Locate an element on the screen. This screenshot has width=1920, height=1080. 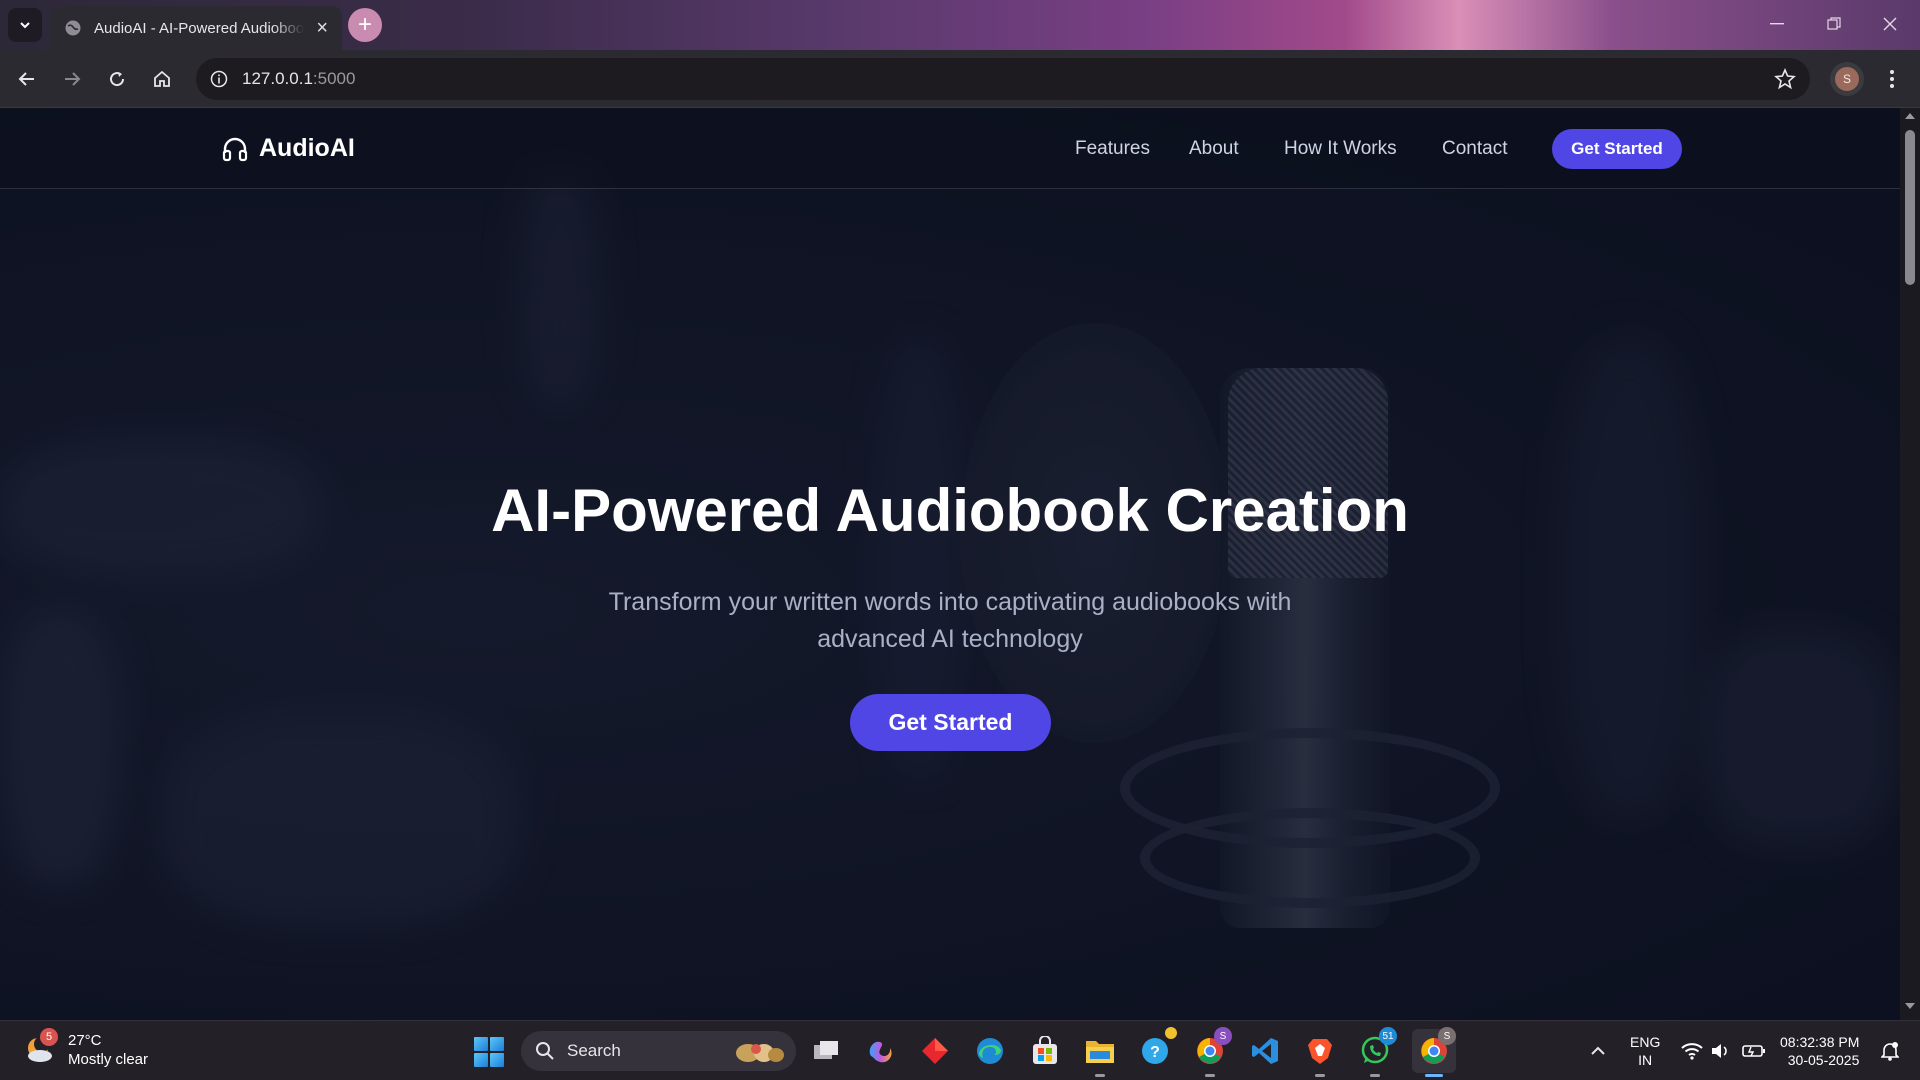
logo-text: AudioAI is located at coordinates (307, 148).